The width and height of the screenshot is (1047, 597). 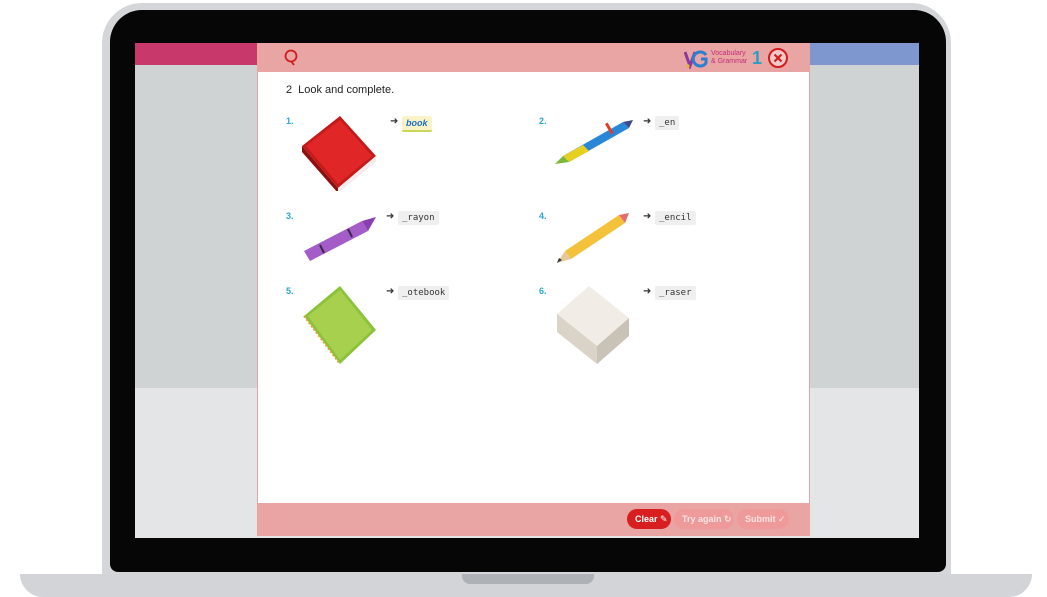 What do you see at coordinates (424, 293) in the screenshot?
I see `answer-field-5: _otebook` at bounding box center [424, 293].